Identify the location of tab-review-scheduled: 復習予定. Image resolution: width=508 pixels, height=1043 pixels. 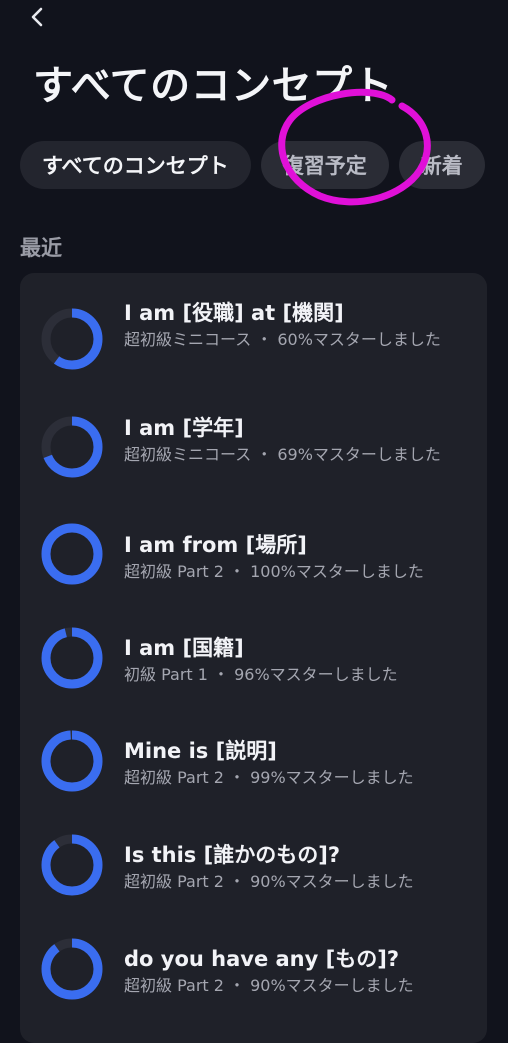
(324, 165).